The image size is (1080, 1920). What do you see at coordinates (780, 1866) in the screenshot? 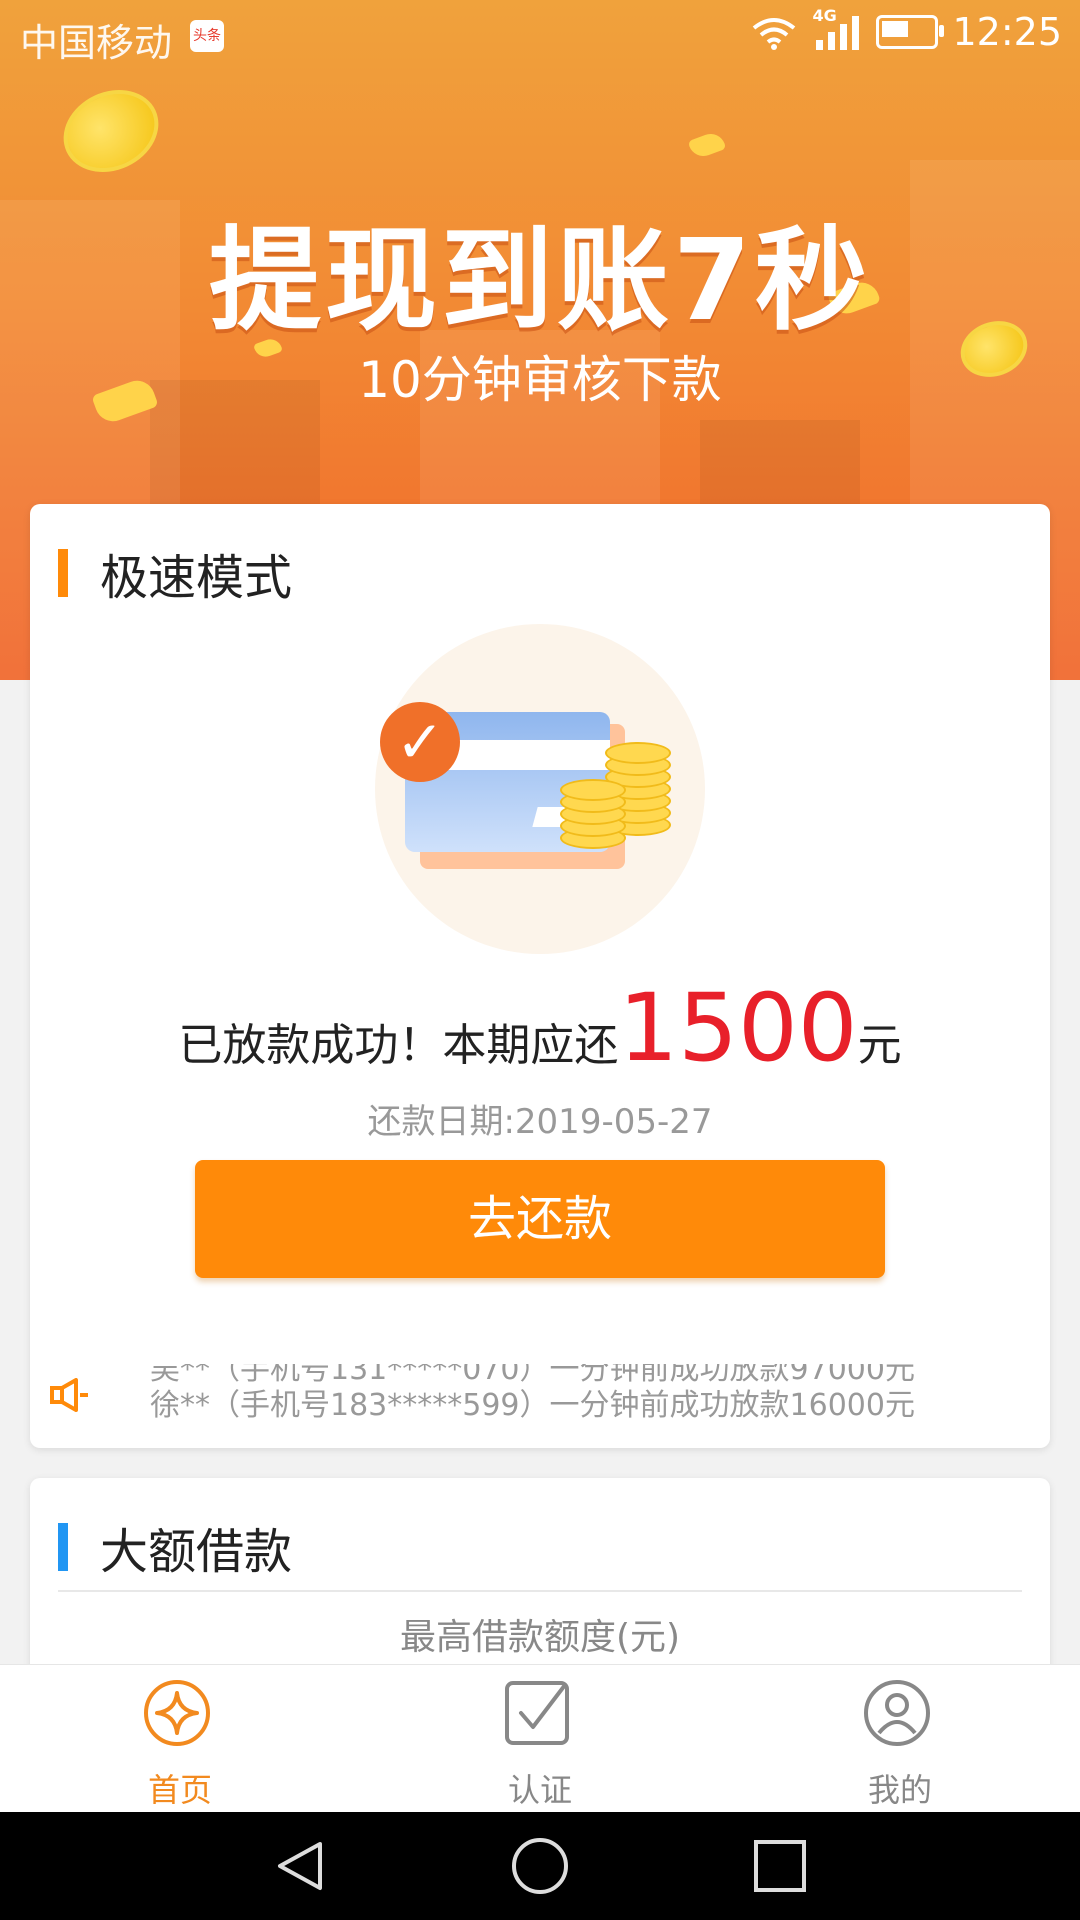
I see `recents-icon` at bounding box center [780, 1866].